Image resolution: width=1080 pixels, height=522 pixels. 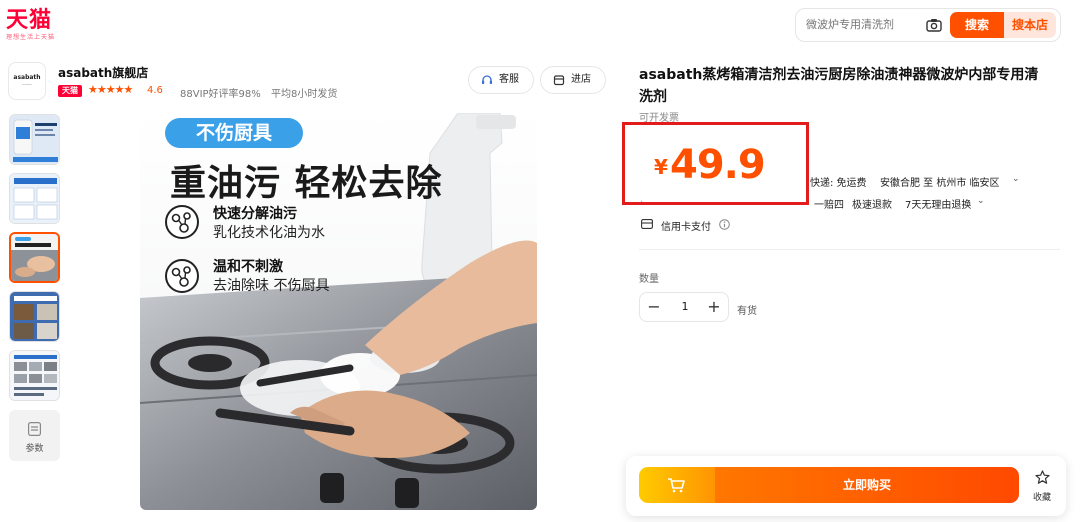 I want to click on product-title: asabath蒸烤箱清洁剂去油污厨房除油渍神器微波炉内部专用清 洗剂, so click(x=849, y=86).